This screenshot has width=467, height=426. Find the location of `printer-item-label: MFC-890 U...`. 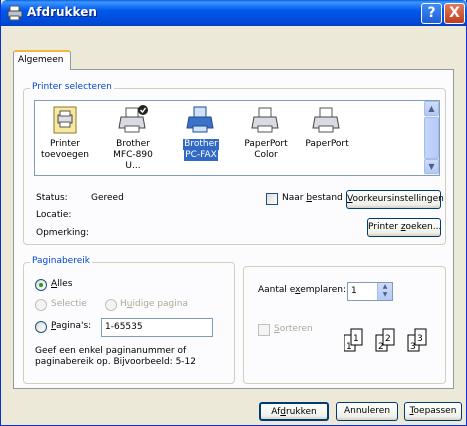

printer-item-label: MFC-890 U... is located at coordinates (133, 160).